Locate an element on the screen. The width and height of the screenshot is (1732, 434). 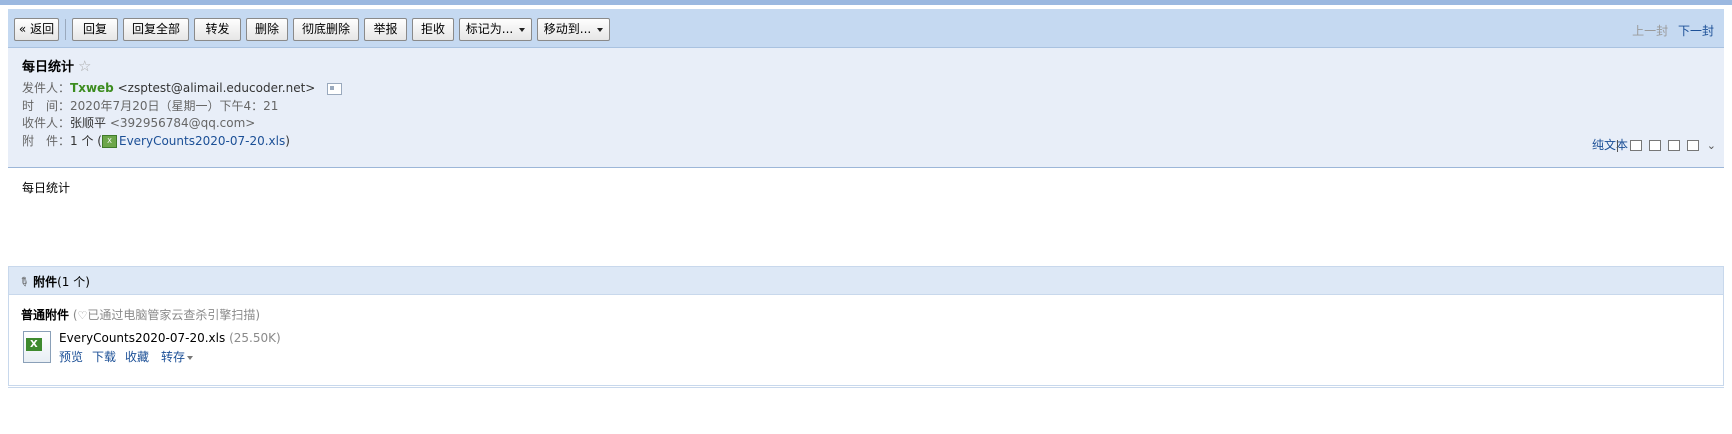
reply-all-button: 回复全部 is located at coordinates (156, 29).